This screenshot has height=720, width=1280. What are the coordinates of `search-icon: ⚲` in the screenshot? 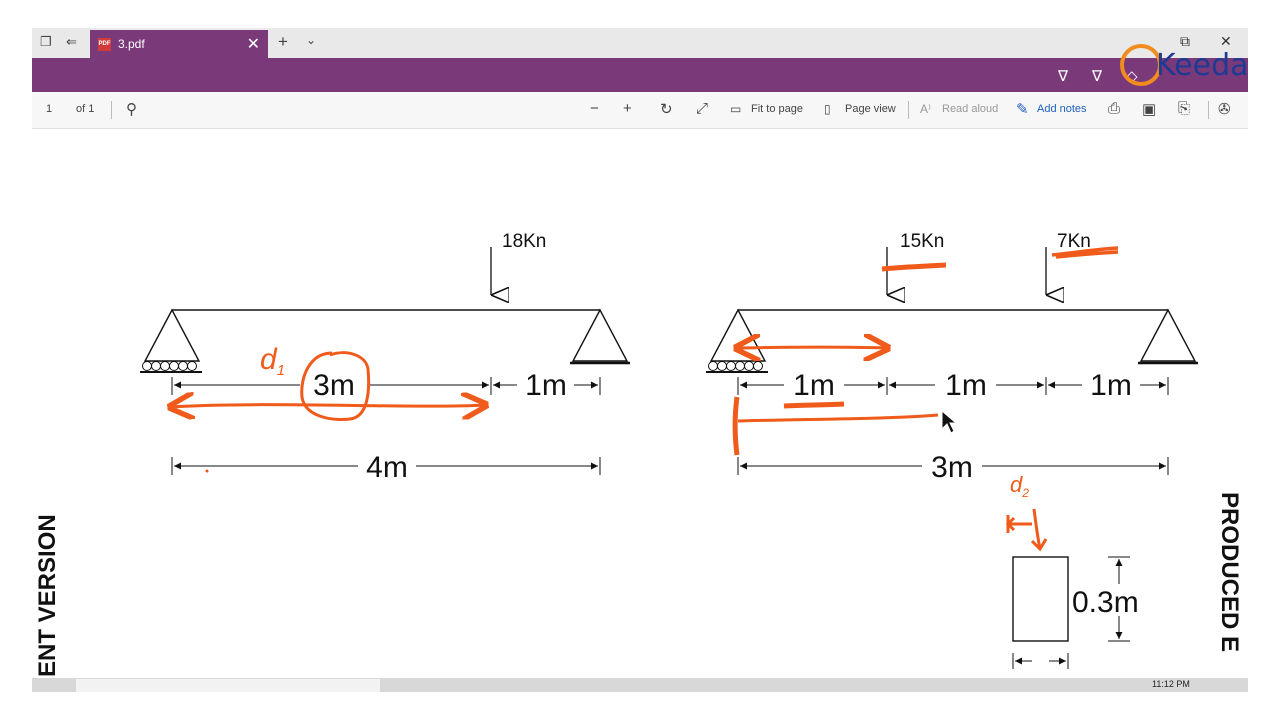 It's located at (131, 109).